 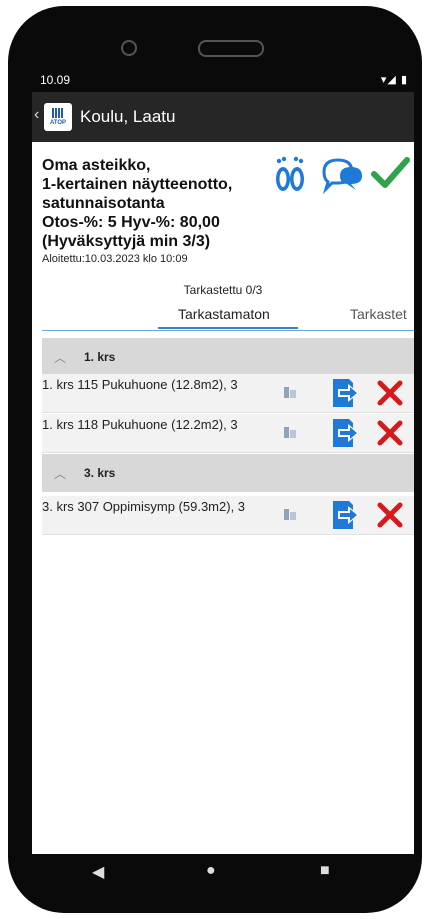 I want to click on active-tab-indicator, so click(x=228, y=328).